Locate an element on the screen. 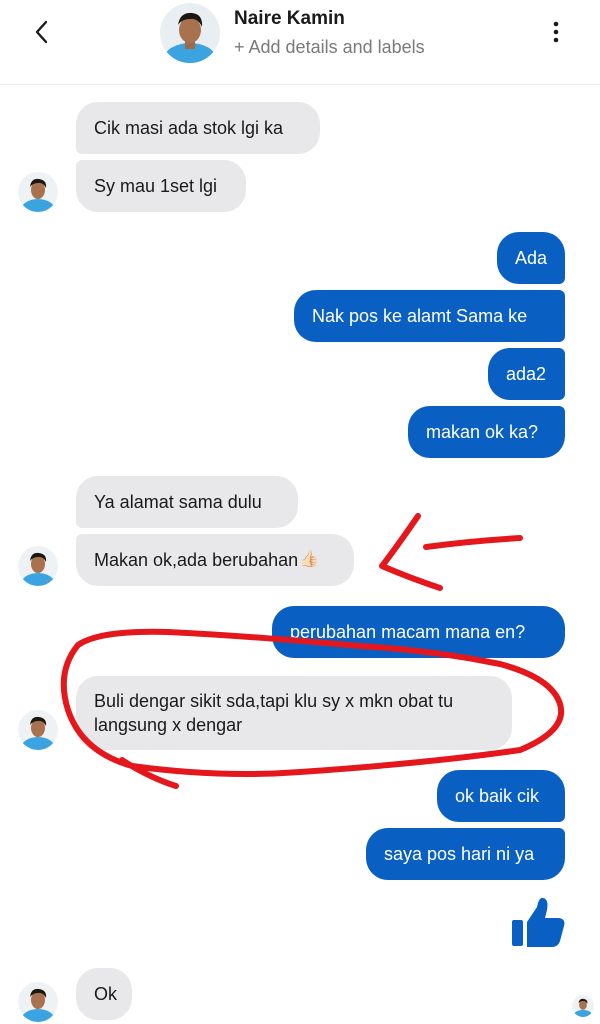 Image resolution: width=600 pixels, height=1024 pixels. thumbs-up-emoji: 👍🏻 is located at coordinates (309, 559).